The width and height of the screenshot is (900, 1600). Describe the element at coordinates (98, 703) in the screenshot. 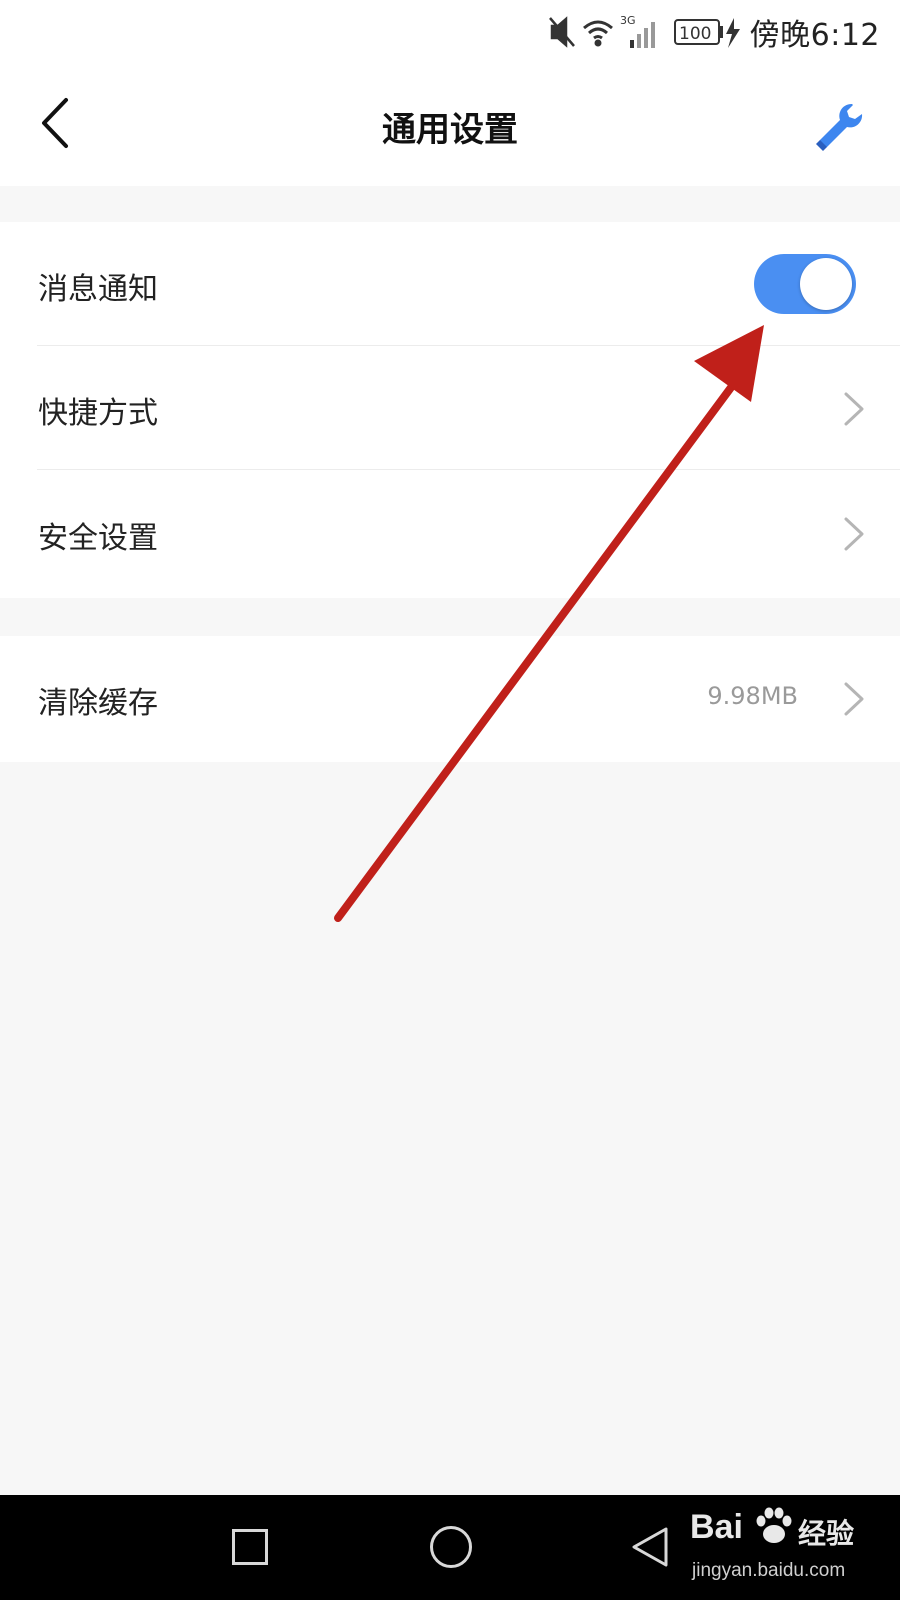

I see `row-label-clear-cache: 清除缓存` at that location.